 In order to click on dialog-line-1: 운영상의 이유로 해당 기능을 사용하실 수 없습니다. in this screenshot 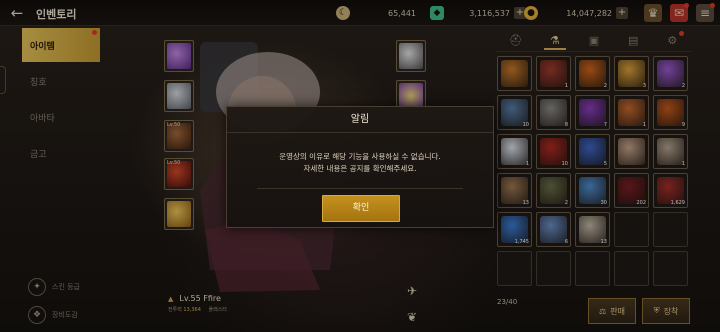, I will do `click(360, 156)`.